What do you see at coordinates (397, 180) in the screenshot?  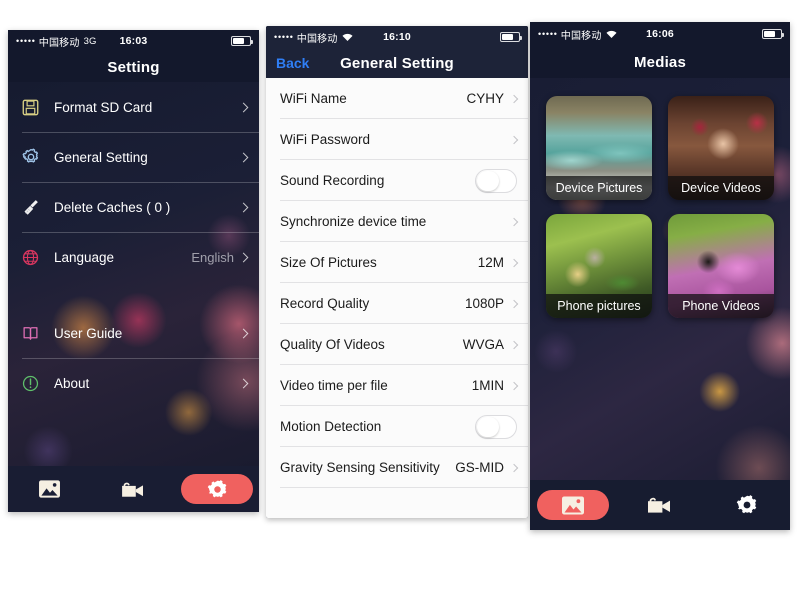 I see `list-item-sound-recording: Sound Recording` at bounding box center [397, 180].